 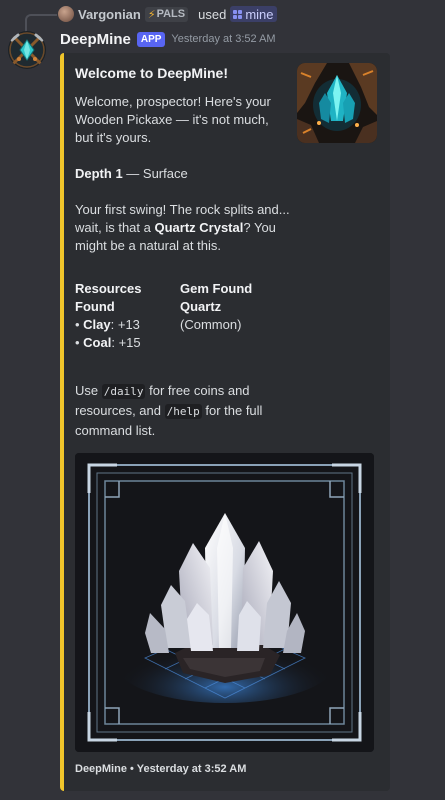 What do you see at coordinates (212, 14) in the screenshot?
I see `reply-used-text: used` at bounding box center [212, 14].